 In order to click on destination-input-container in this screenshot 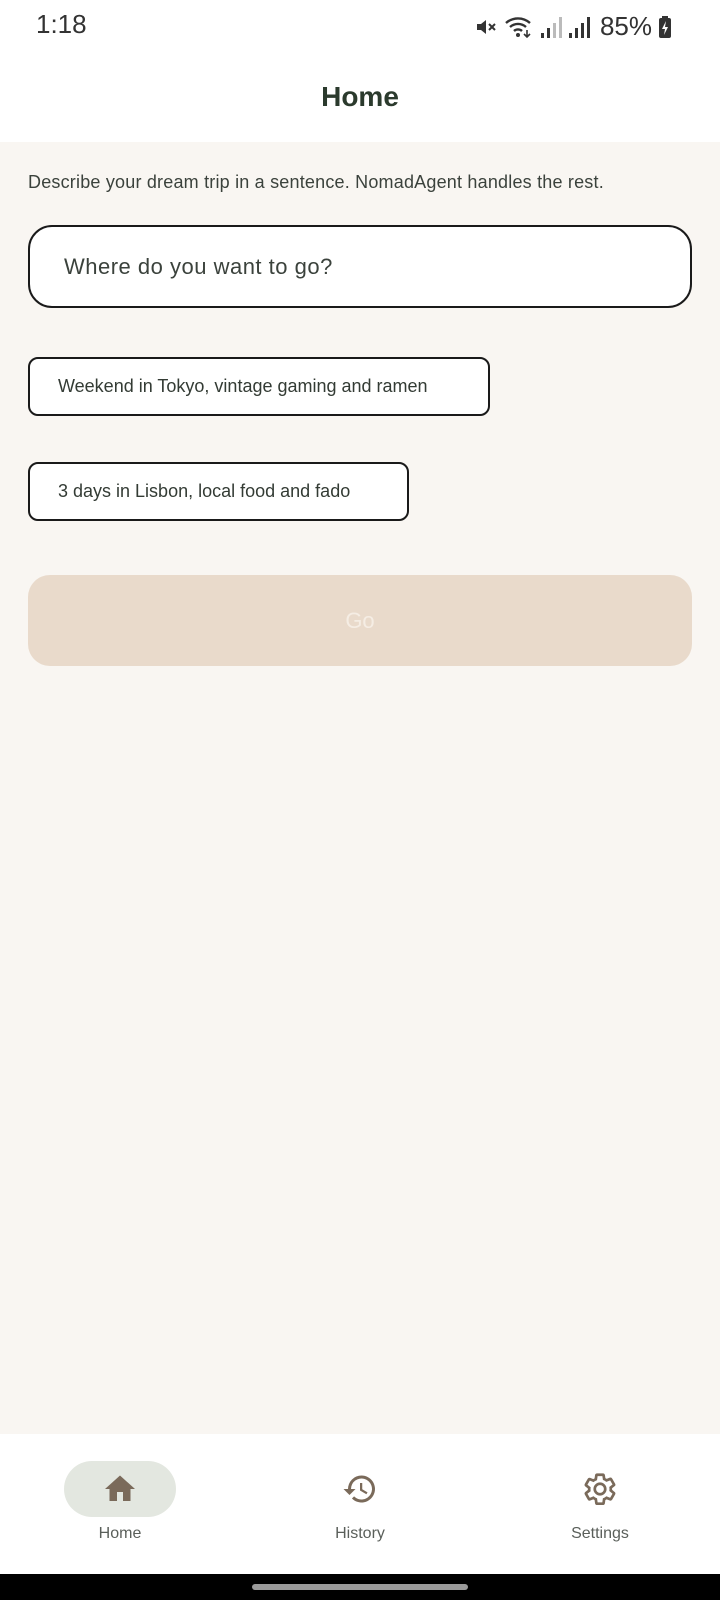, I will do `click(360, 266)`.